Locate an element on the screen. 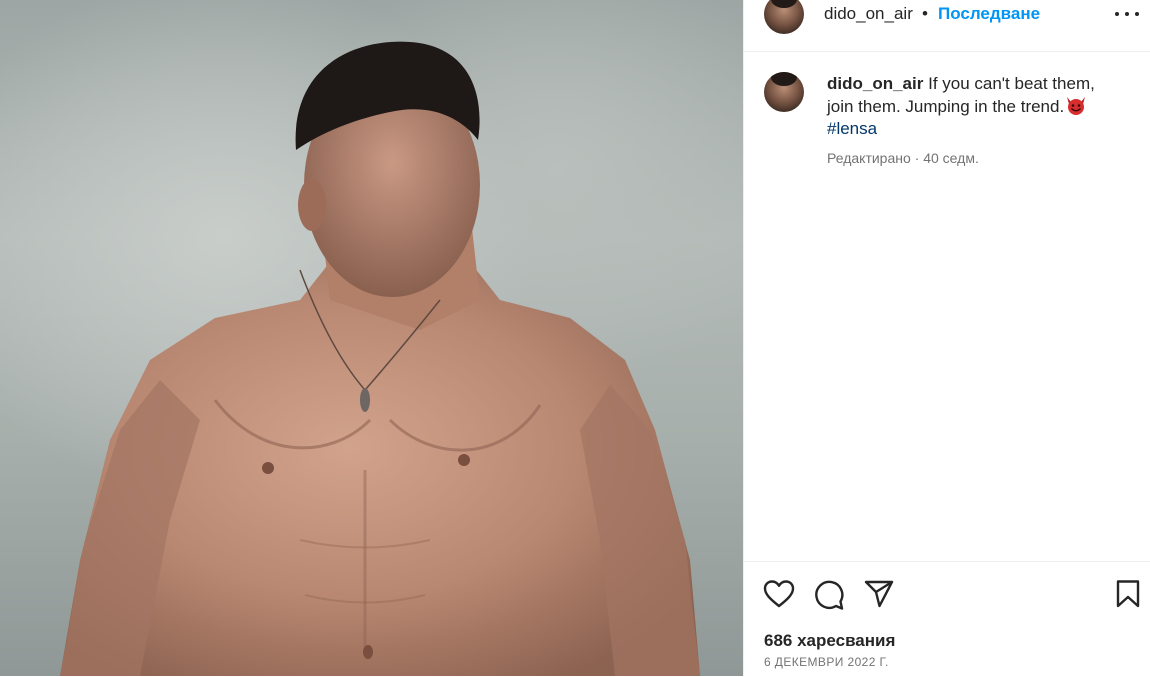 The height and width of the screenshot is (677, 1150). follow-button: Последване is located at coordinates (989, 14).